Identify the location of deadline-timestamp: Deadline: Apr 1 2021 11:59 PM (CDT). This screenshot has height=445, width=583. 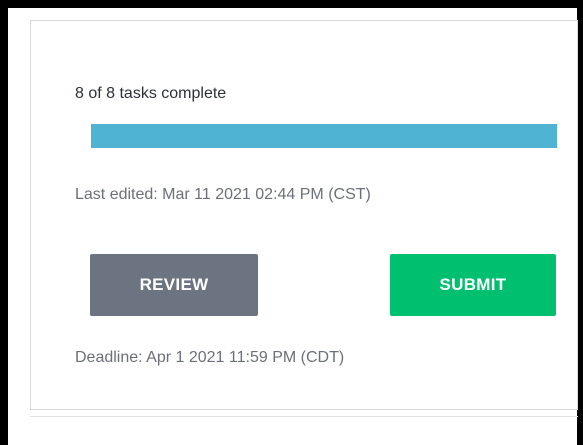
(210, 357).